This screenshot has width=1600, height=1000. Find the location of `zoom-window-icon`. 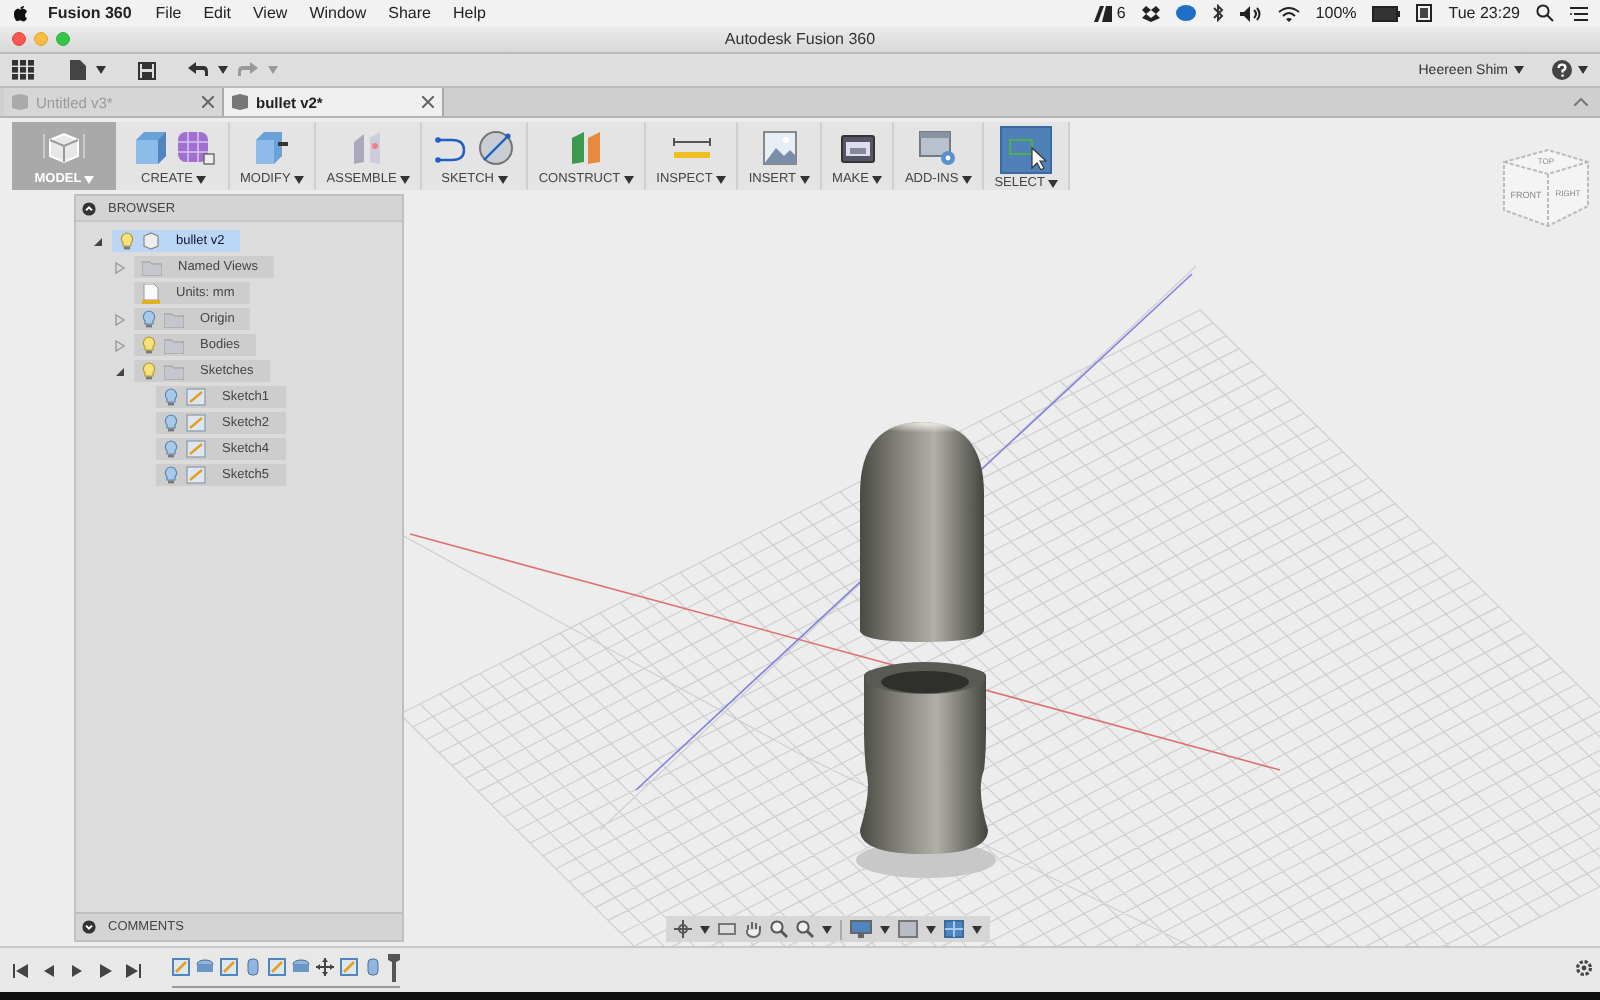

zoom-window-icon is located at coordinates (805, 929).